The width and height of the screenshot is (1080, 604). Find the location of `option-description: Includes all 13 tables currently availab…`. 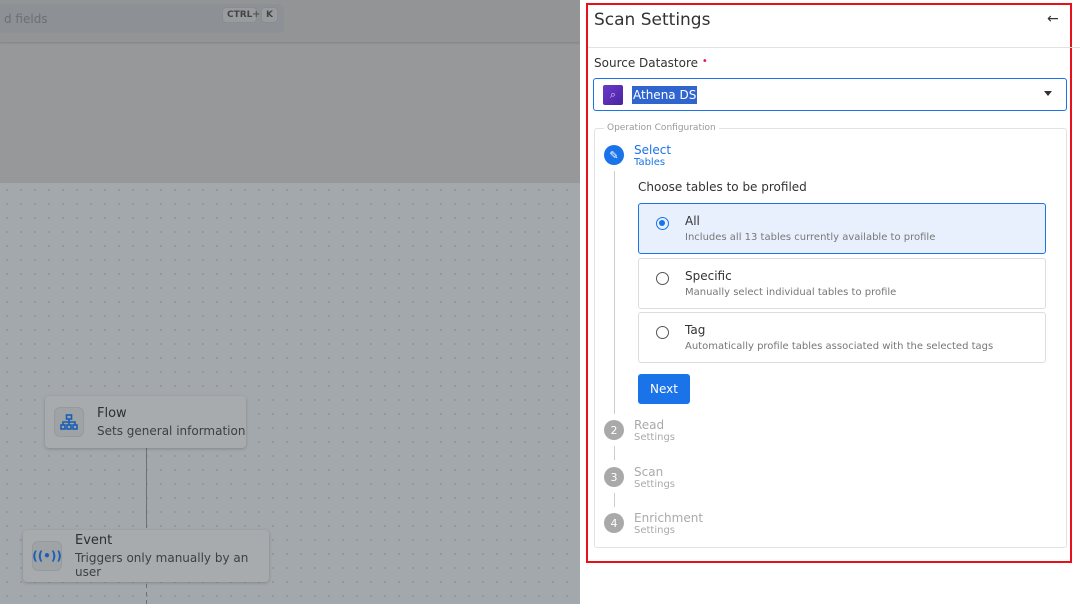

option-description: Includes all 13 tables currently availab… is located at coordinates (810, 237).